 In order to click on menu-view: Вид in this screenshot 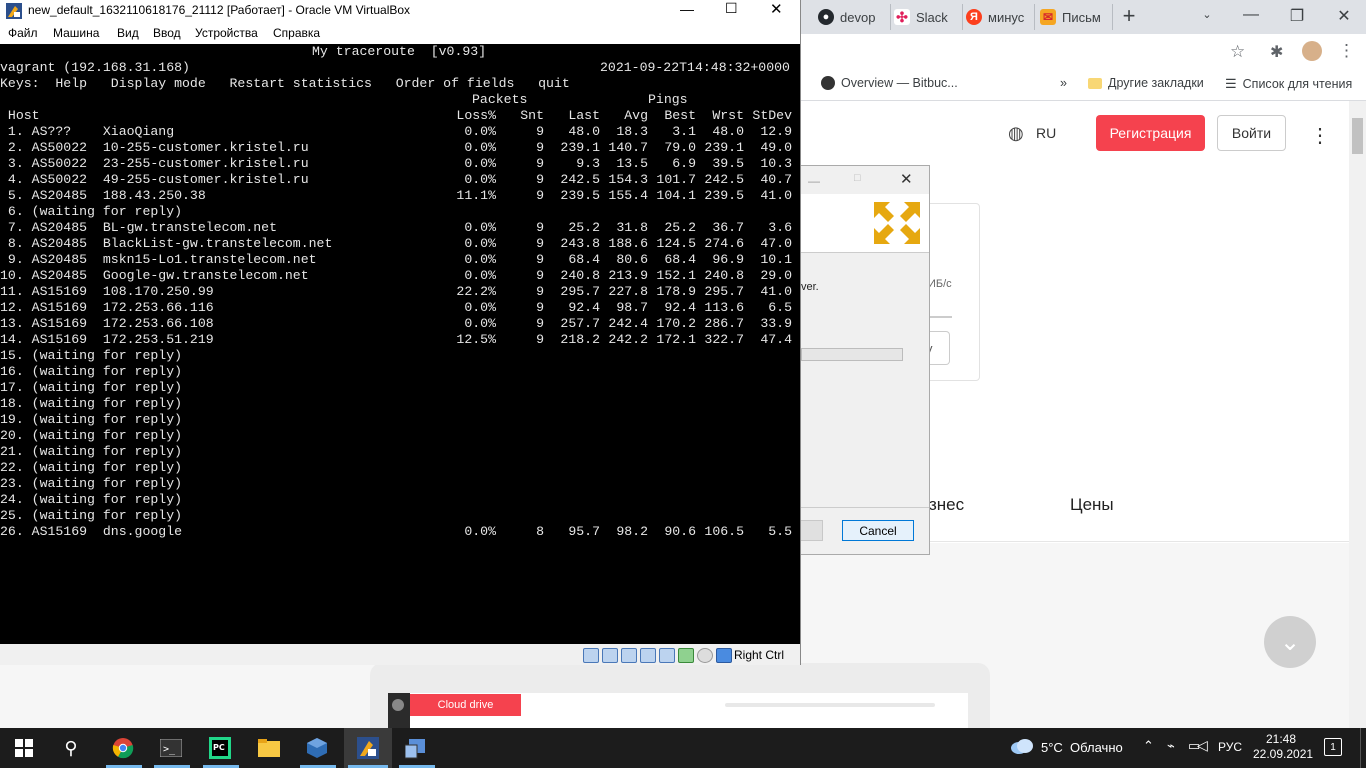, I will do `click(128, 33)`.